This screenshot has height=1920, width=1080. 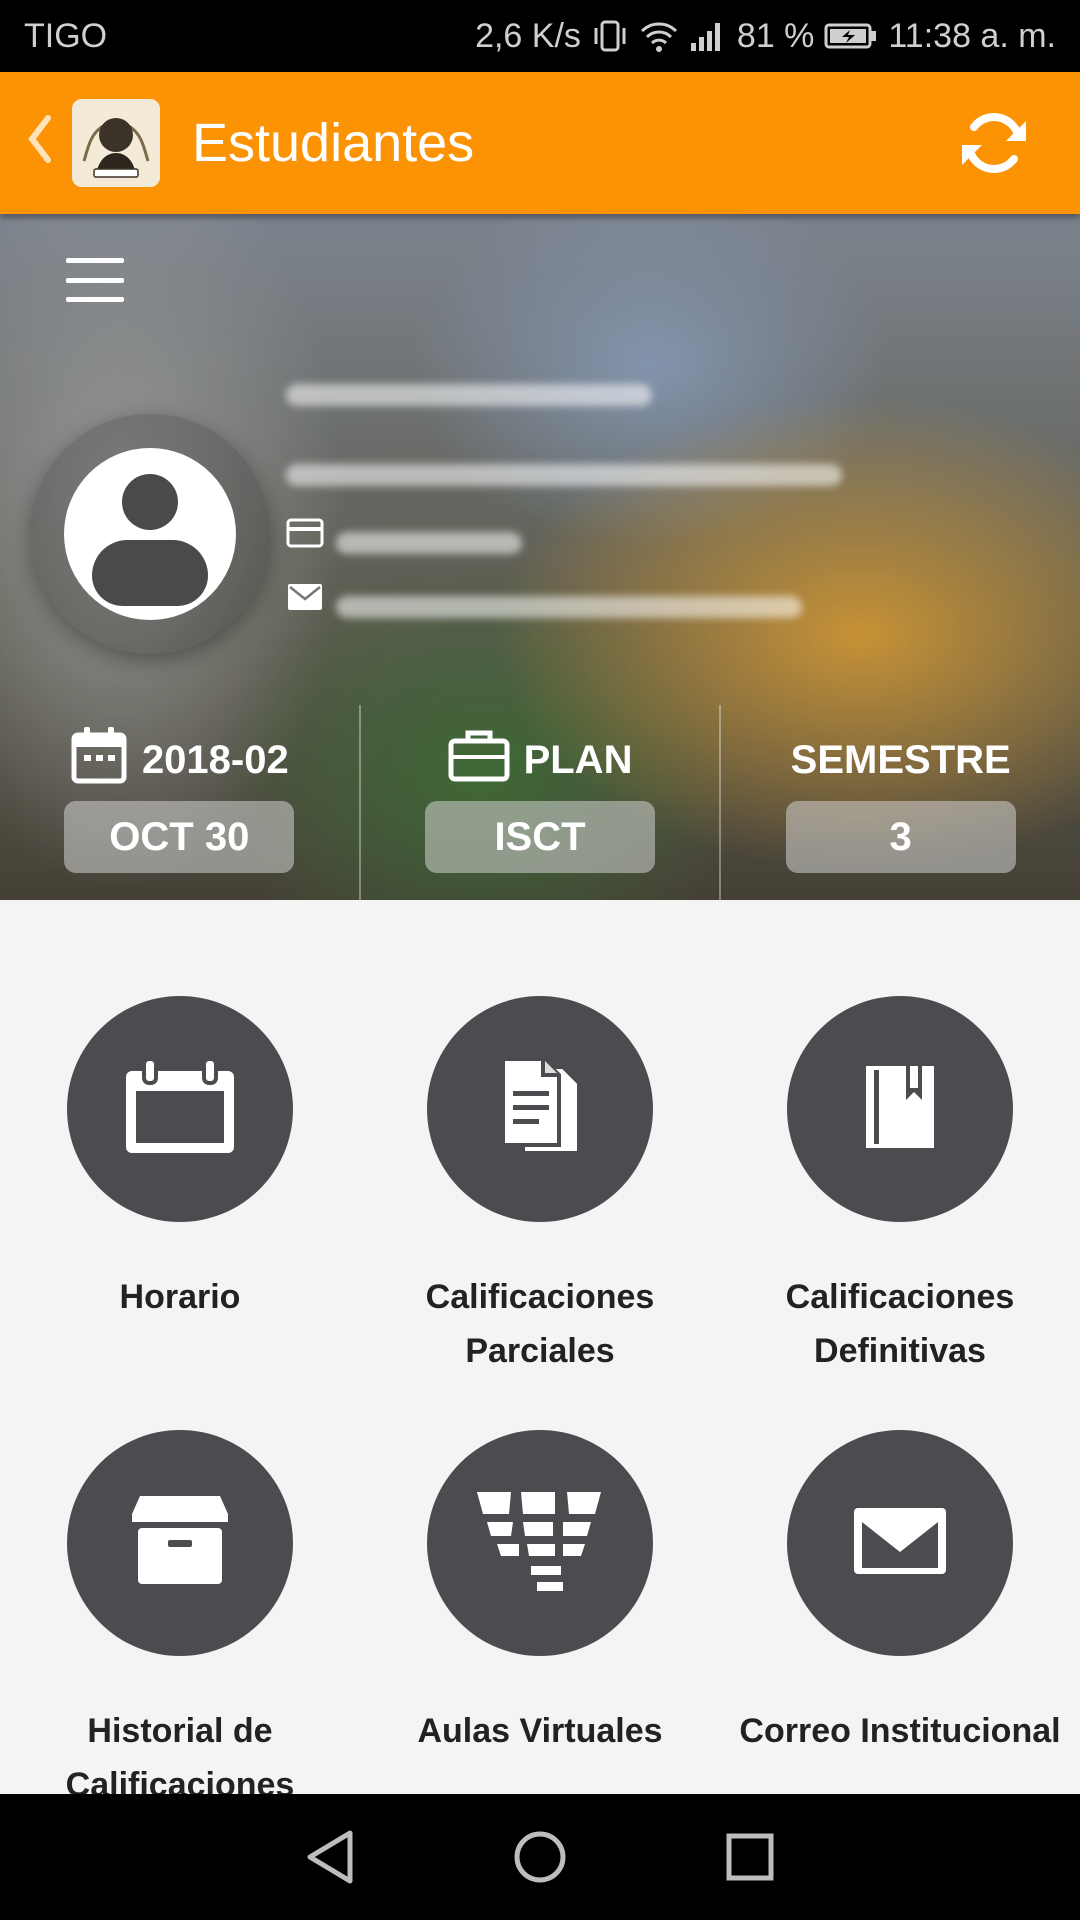 I want to click on menu-item-label: Correo Institucional, so click(x=900, y=1731).